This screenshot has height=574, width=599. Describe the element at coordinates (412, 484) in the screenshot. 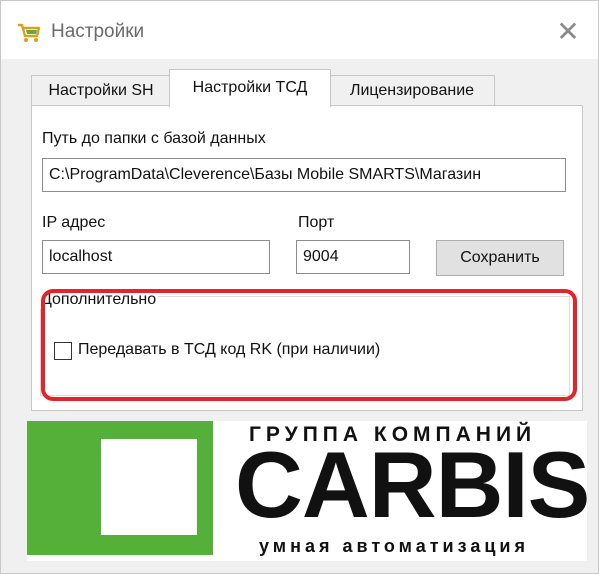

I see `logo-brand-name: CARBIS` at that location.